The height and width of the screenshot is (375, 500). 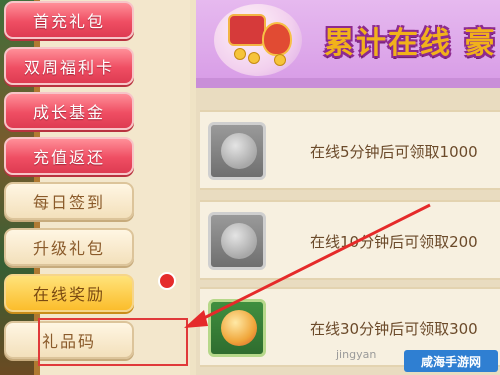 What do you see at coordinates (410, 43) in the screenshot?
I see `banner-title: 累计在线 豪` at bounding box center [410, 43].